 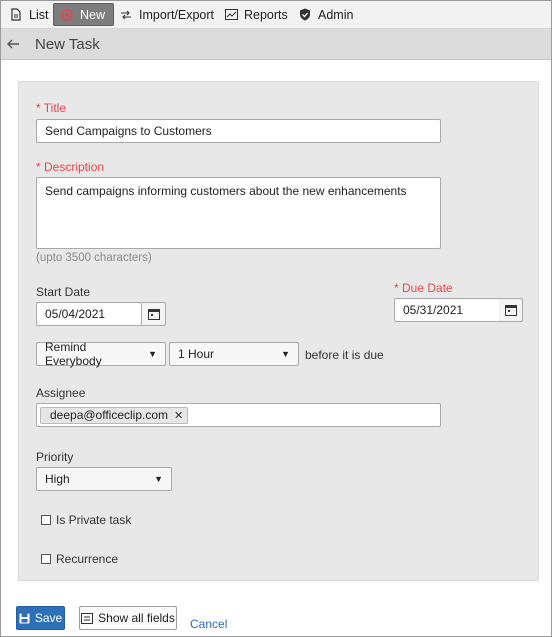 I want to click on nav-new: New, so click(x=84, y=14).